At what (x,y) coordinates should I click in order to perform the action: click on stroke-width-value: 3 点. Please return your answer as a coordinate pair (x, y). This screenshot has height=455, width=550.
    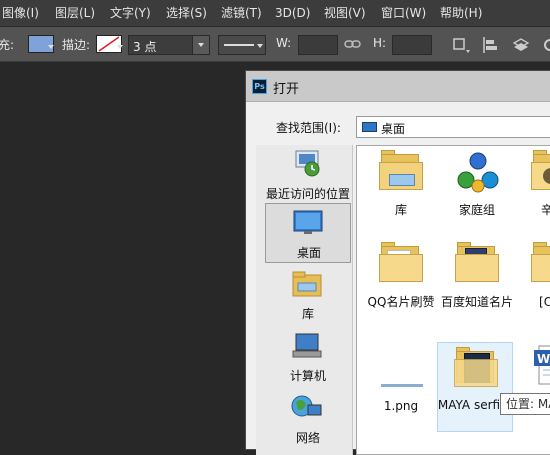
    Looking at the image, I should click on (145, 47).